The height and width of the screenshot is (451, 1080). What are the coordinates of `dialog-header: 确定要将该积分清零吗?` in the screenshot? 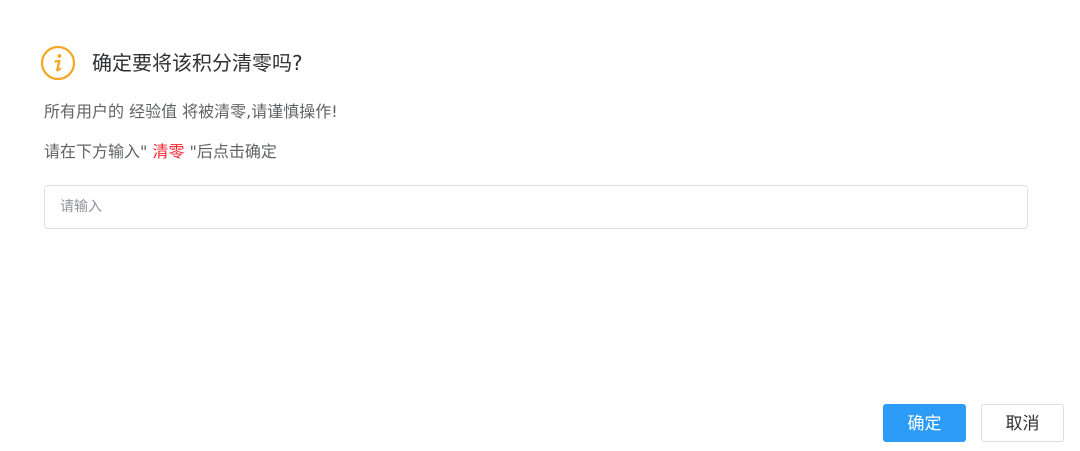 It's located at (171, 63).